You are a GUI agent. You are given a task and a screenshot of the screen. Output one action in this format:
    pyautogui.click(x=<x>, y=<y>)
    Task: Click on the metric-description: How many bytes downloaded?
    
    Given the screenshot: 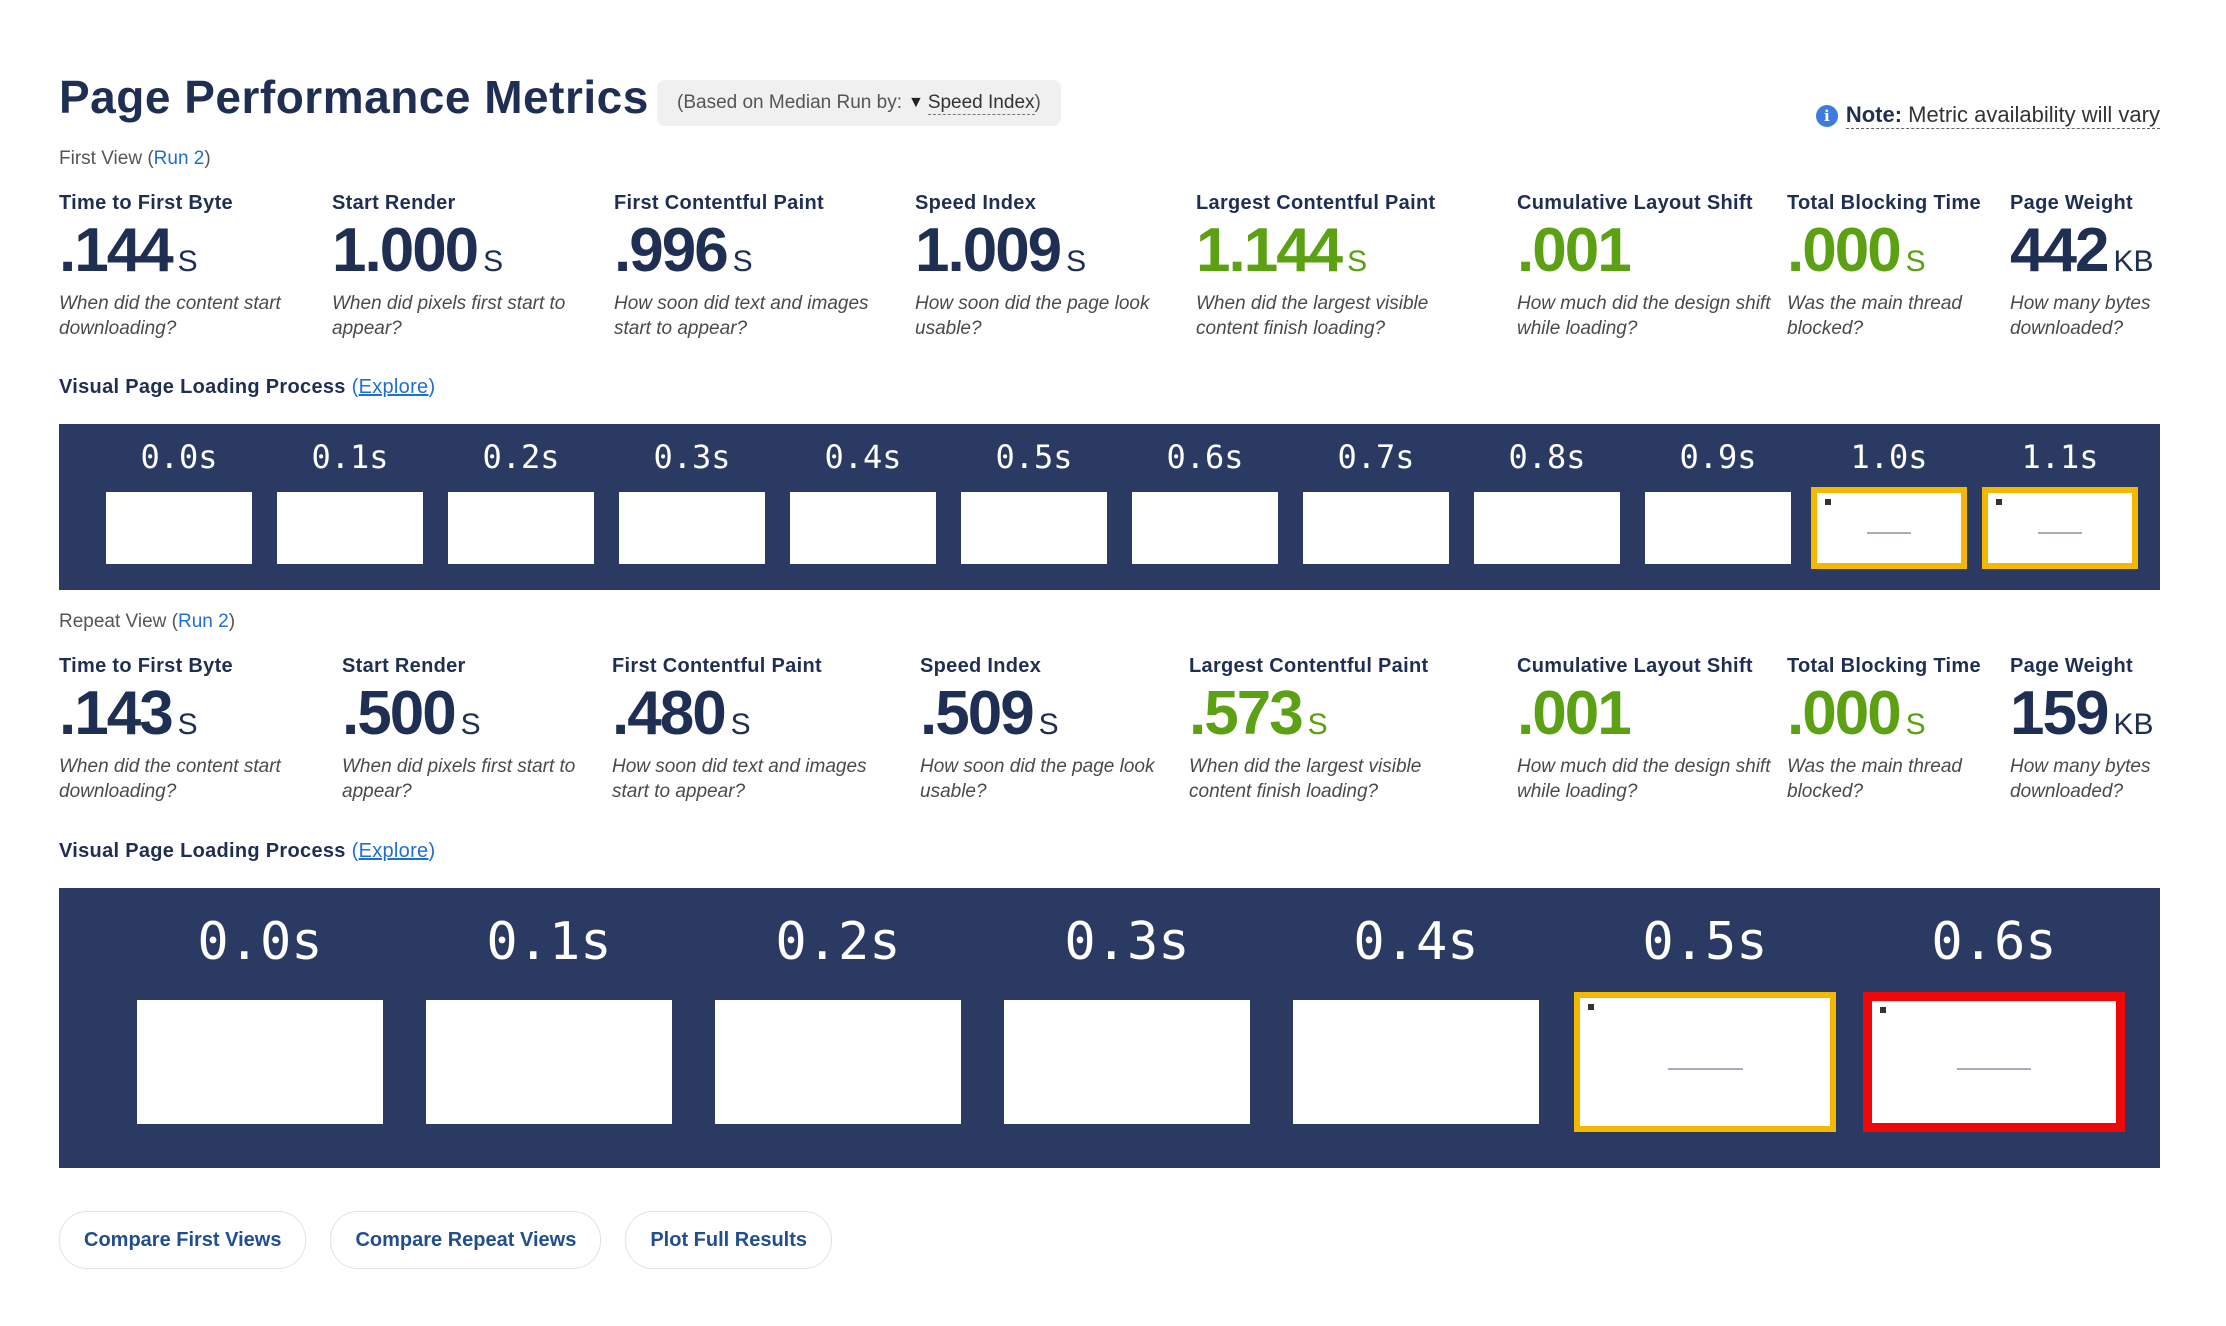 What is the action you would take?
    pyautogui.click(x=2080, y=779)
    